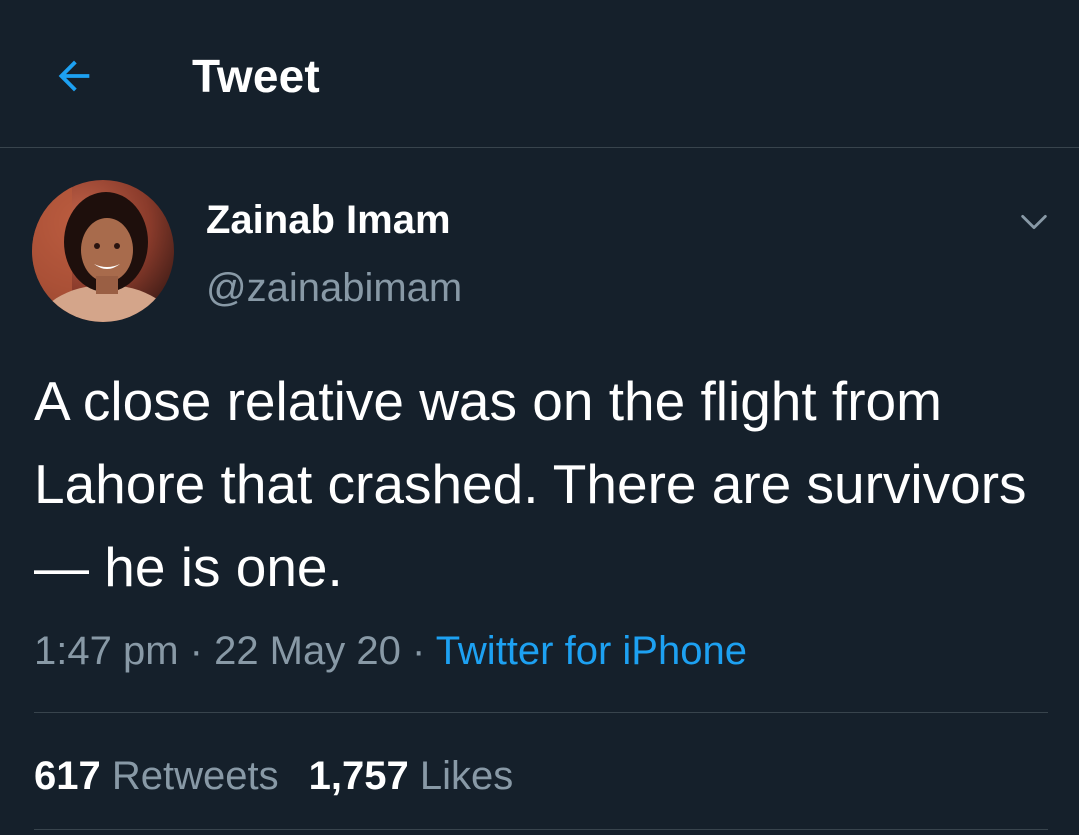  I want to click on tweet-metadata: 1:47 pm · 22 May 20 · Twitter for iPhone, so click(390, 651).